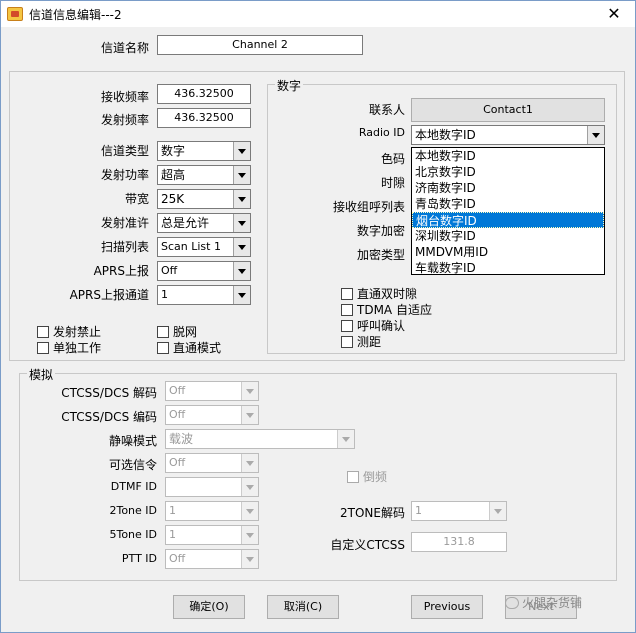  I want to click on opt-signal-select: Off, so click(212, 463).